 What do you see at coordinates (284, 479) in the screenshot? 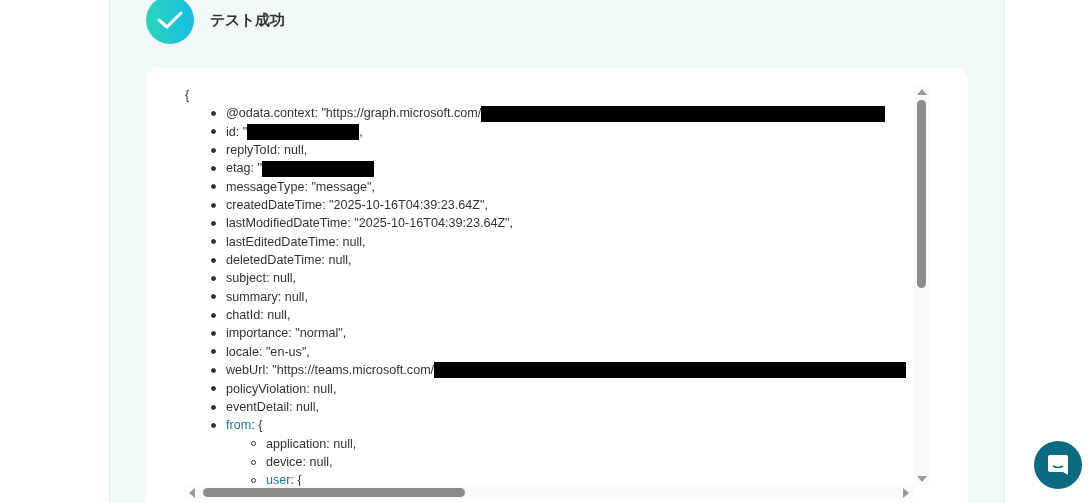
I see `code-line: user: {` at bounding box center [284, 479].